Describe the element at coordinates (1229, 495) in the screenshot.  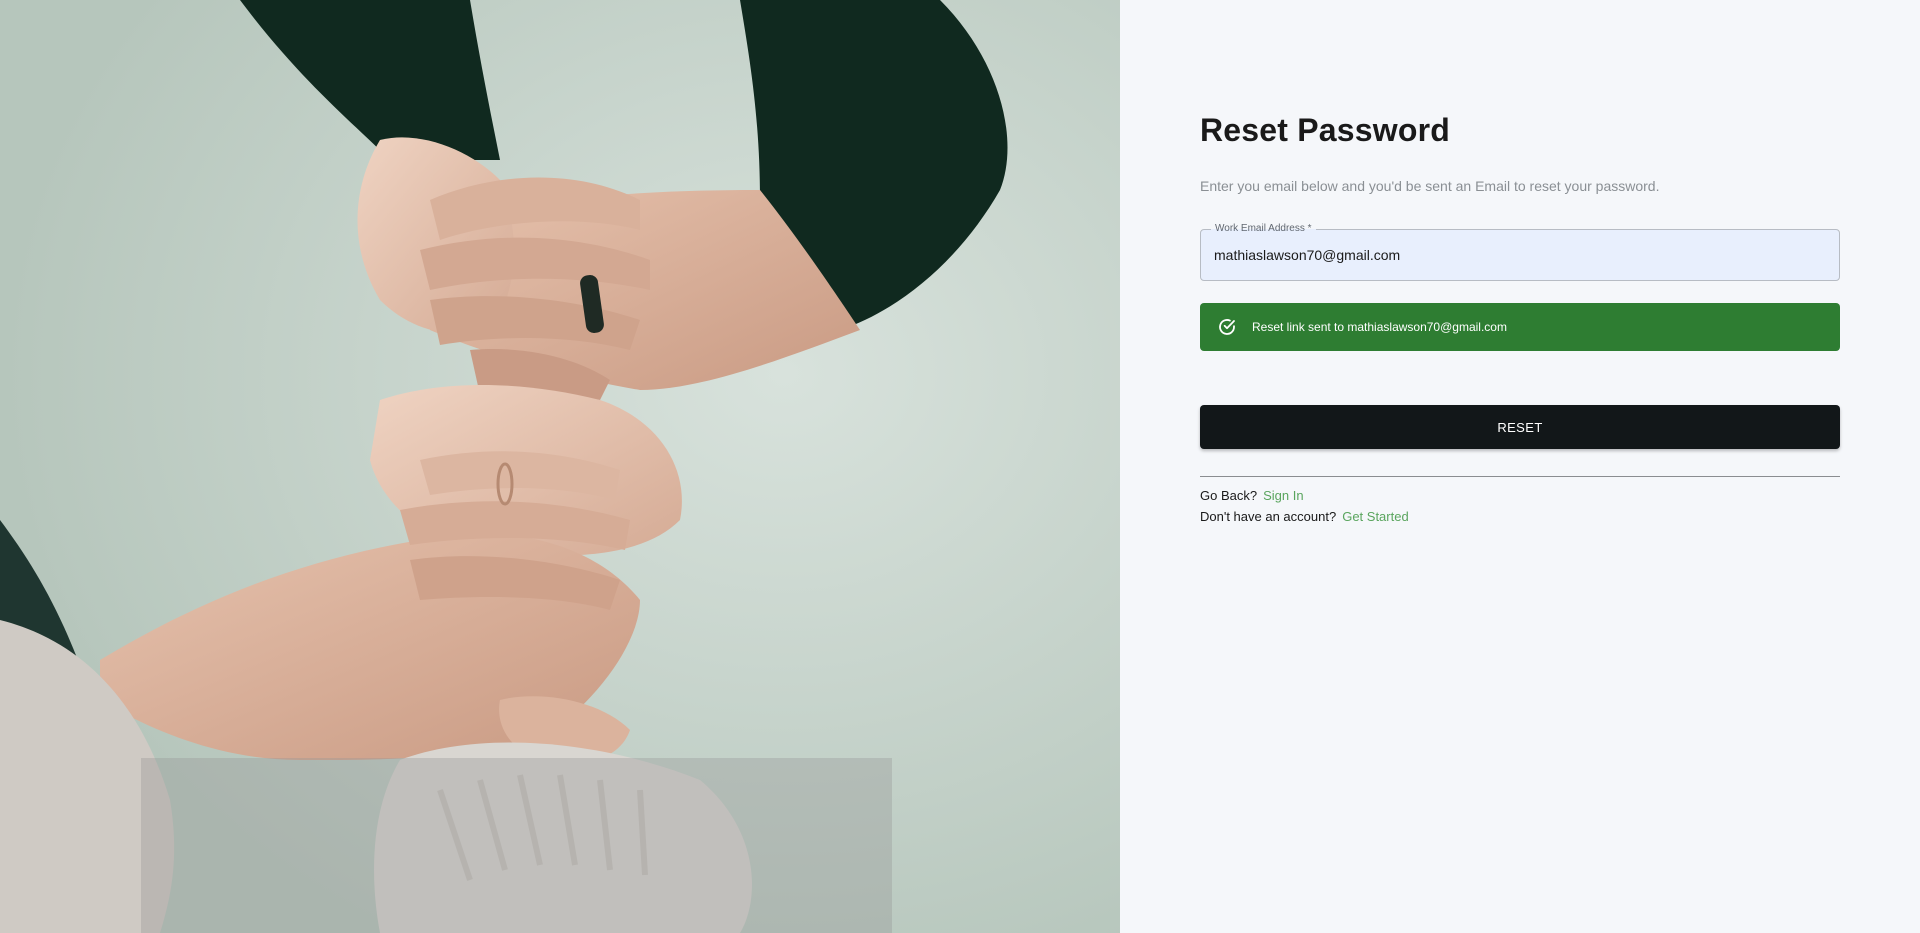
I see `go-back-prompt: Go Back?` at that location.